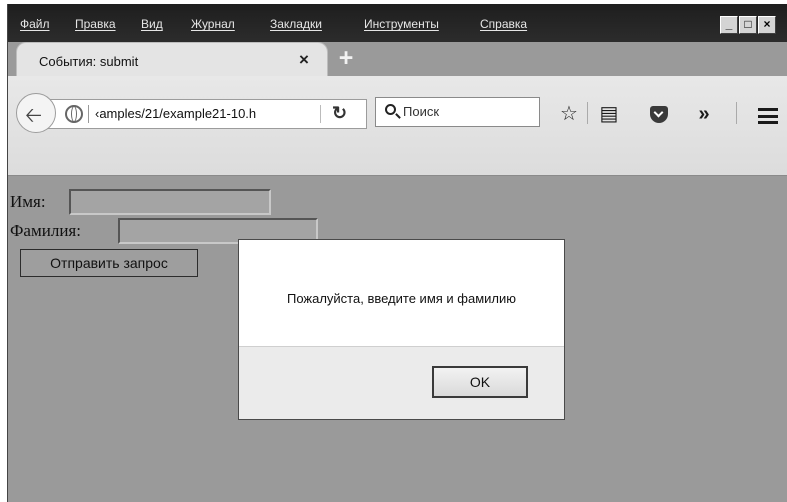 The width and height of the screenshot is (787, 502). Describe the element at coordinates (89, 61) in the screenshot. I see `tab-title: События: submit` at that location.